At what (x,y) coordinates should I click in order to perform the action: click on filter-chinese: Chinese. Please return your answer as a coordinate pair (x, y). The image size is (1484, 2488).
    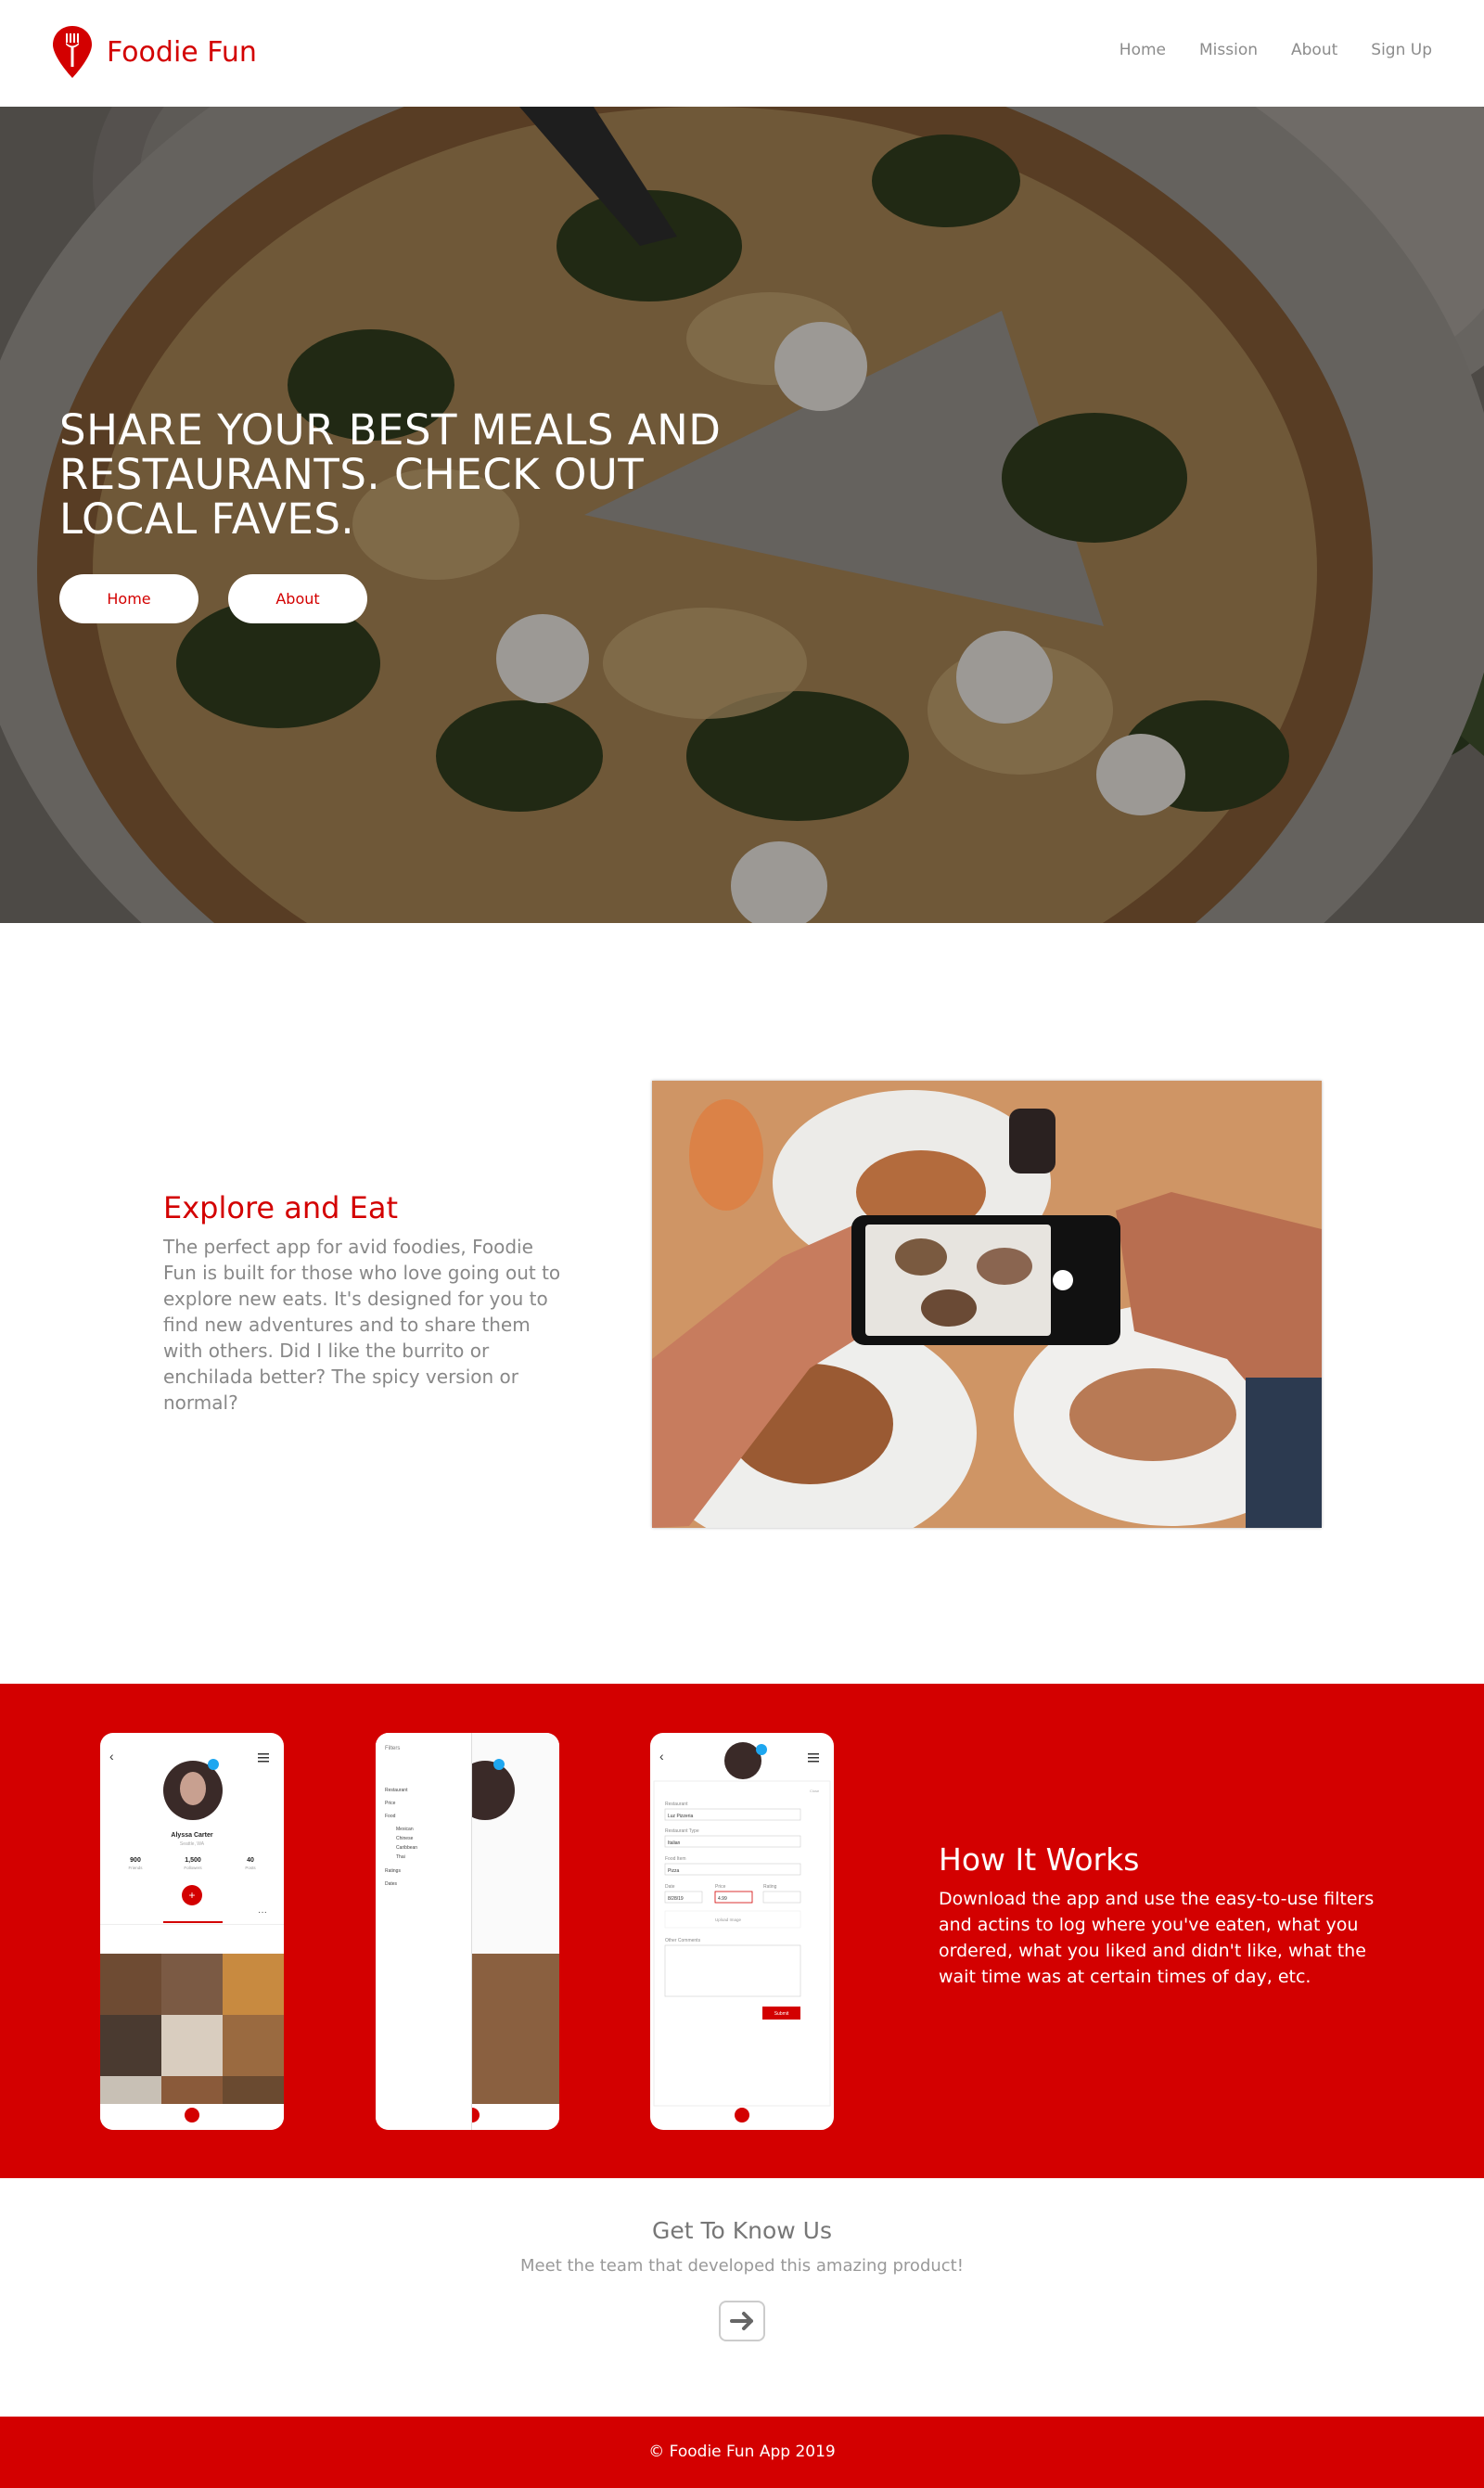
    Looking at the image, I should click on (405, 1839).